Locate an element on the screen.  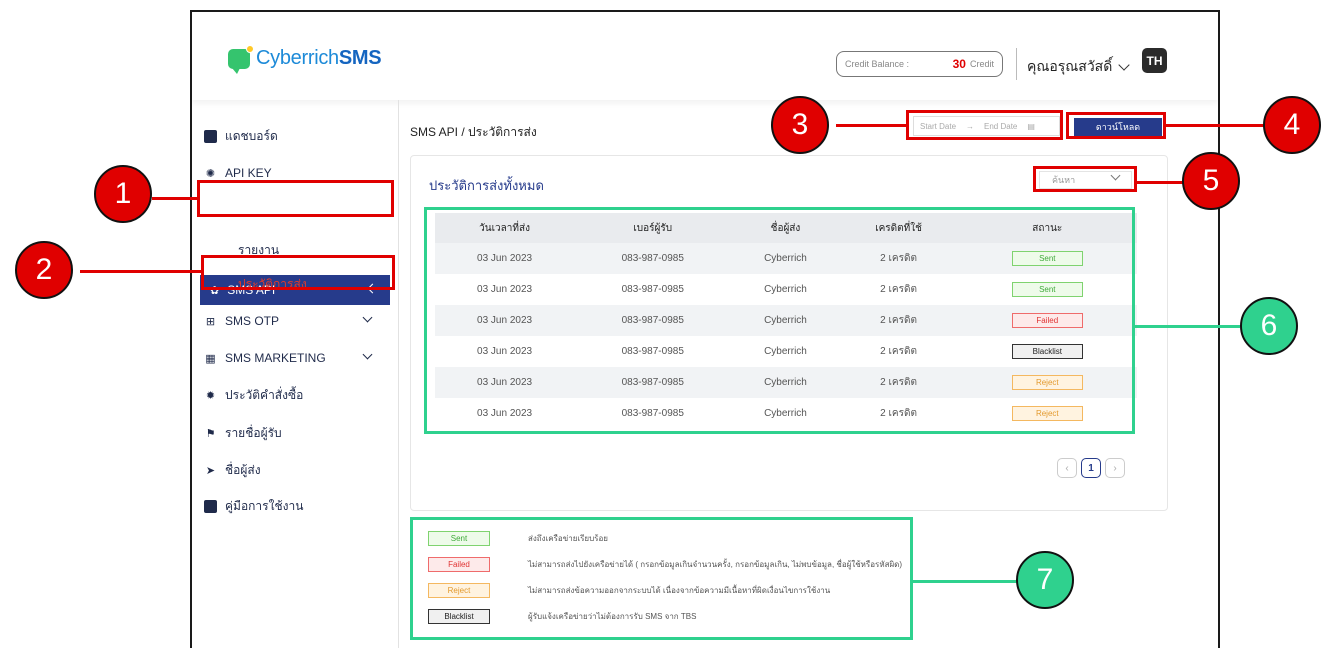
sidebar-item-label: SMS MARKETING is located at coordinates (275, 358).